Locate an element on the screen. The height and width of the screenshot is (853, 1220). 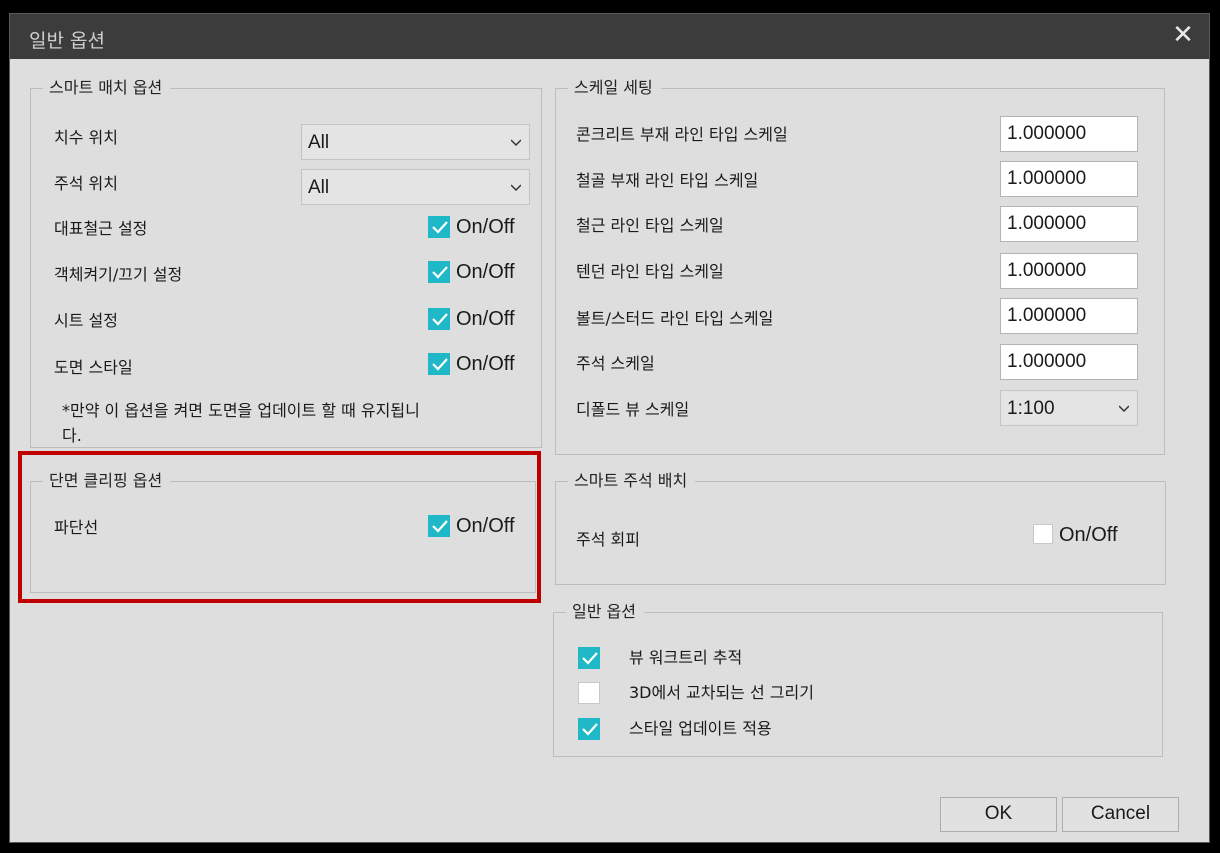
dim-position-value: All is located at coordinates (319, 142).